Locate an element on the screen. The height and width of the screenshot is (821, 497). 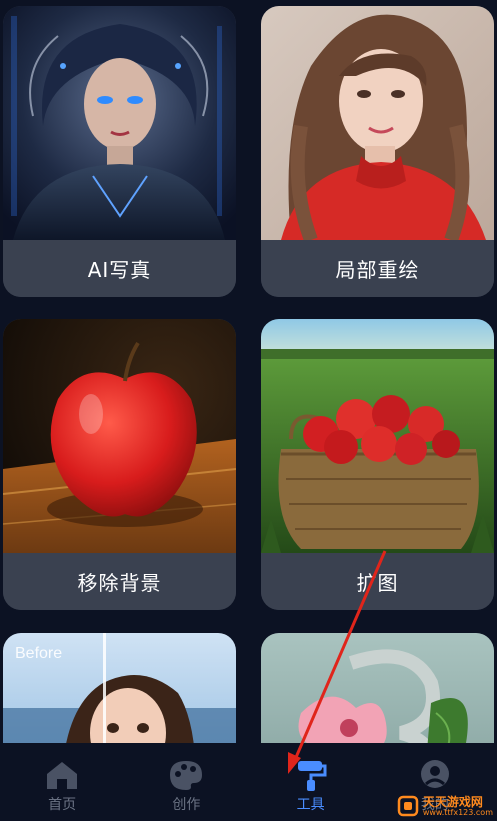
tab-profile: 我的 is located at coordinates (435, 782).